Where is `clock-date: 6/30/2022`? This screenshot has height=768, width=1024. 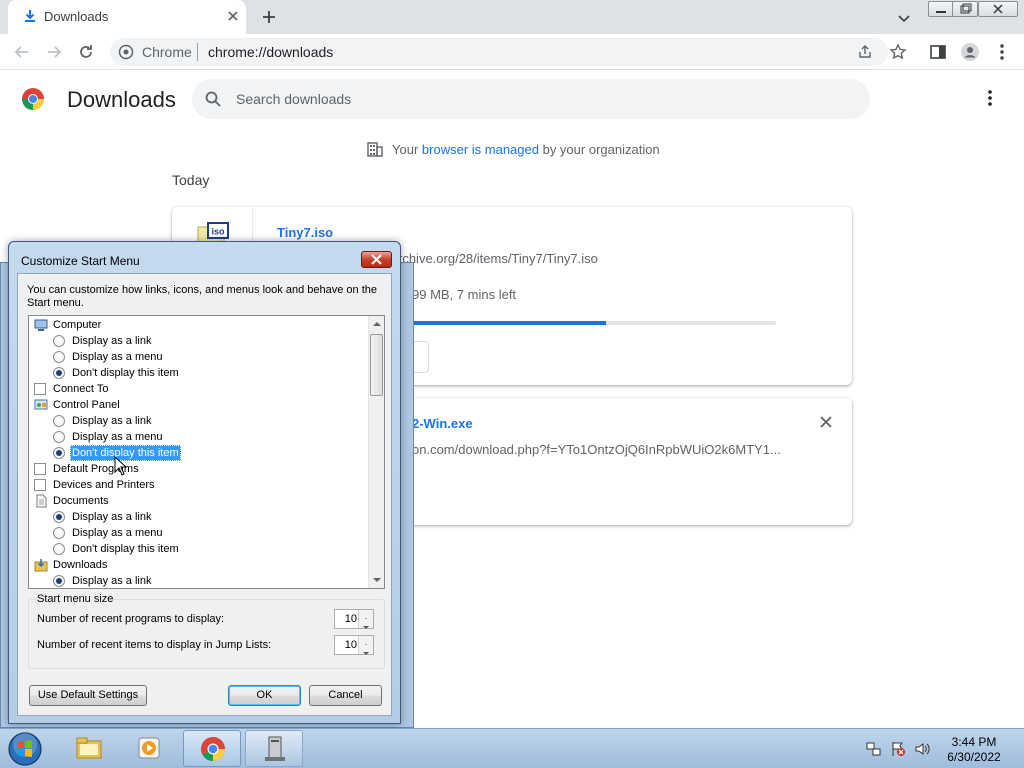 clock-date: 6/30/2022 is located at coordinates (974, 757).